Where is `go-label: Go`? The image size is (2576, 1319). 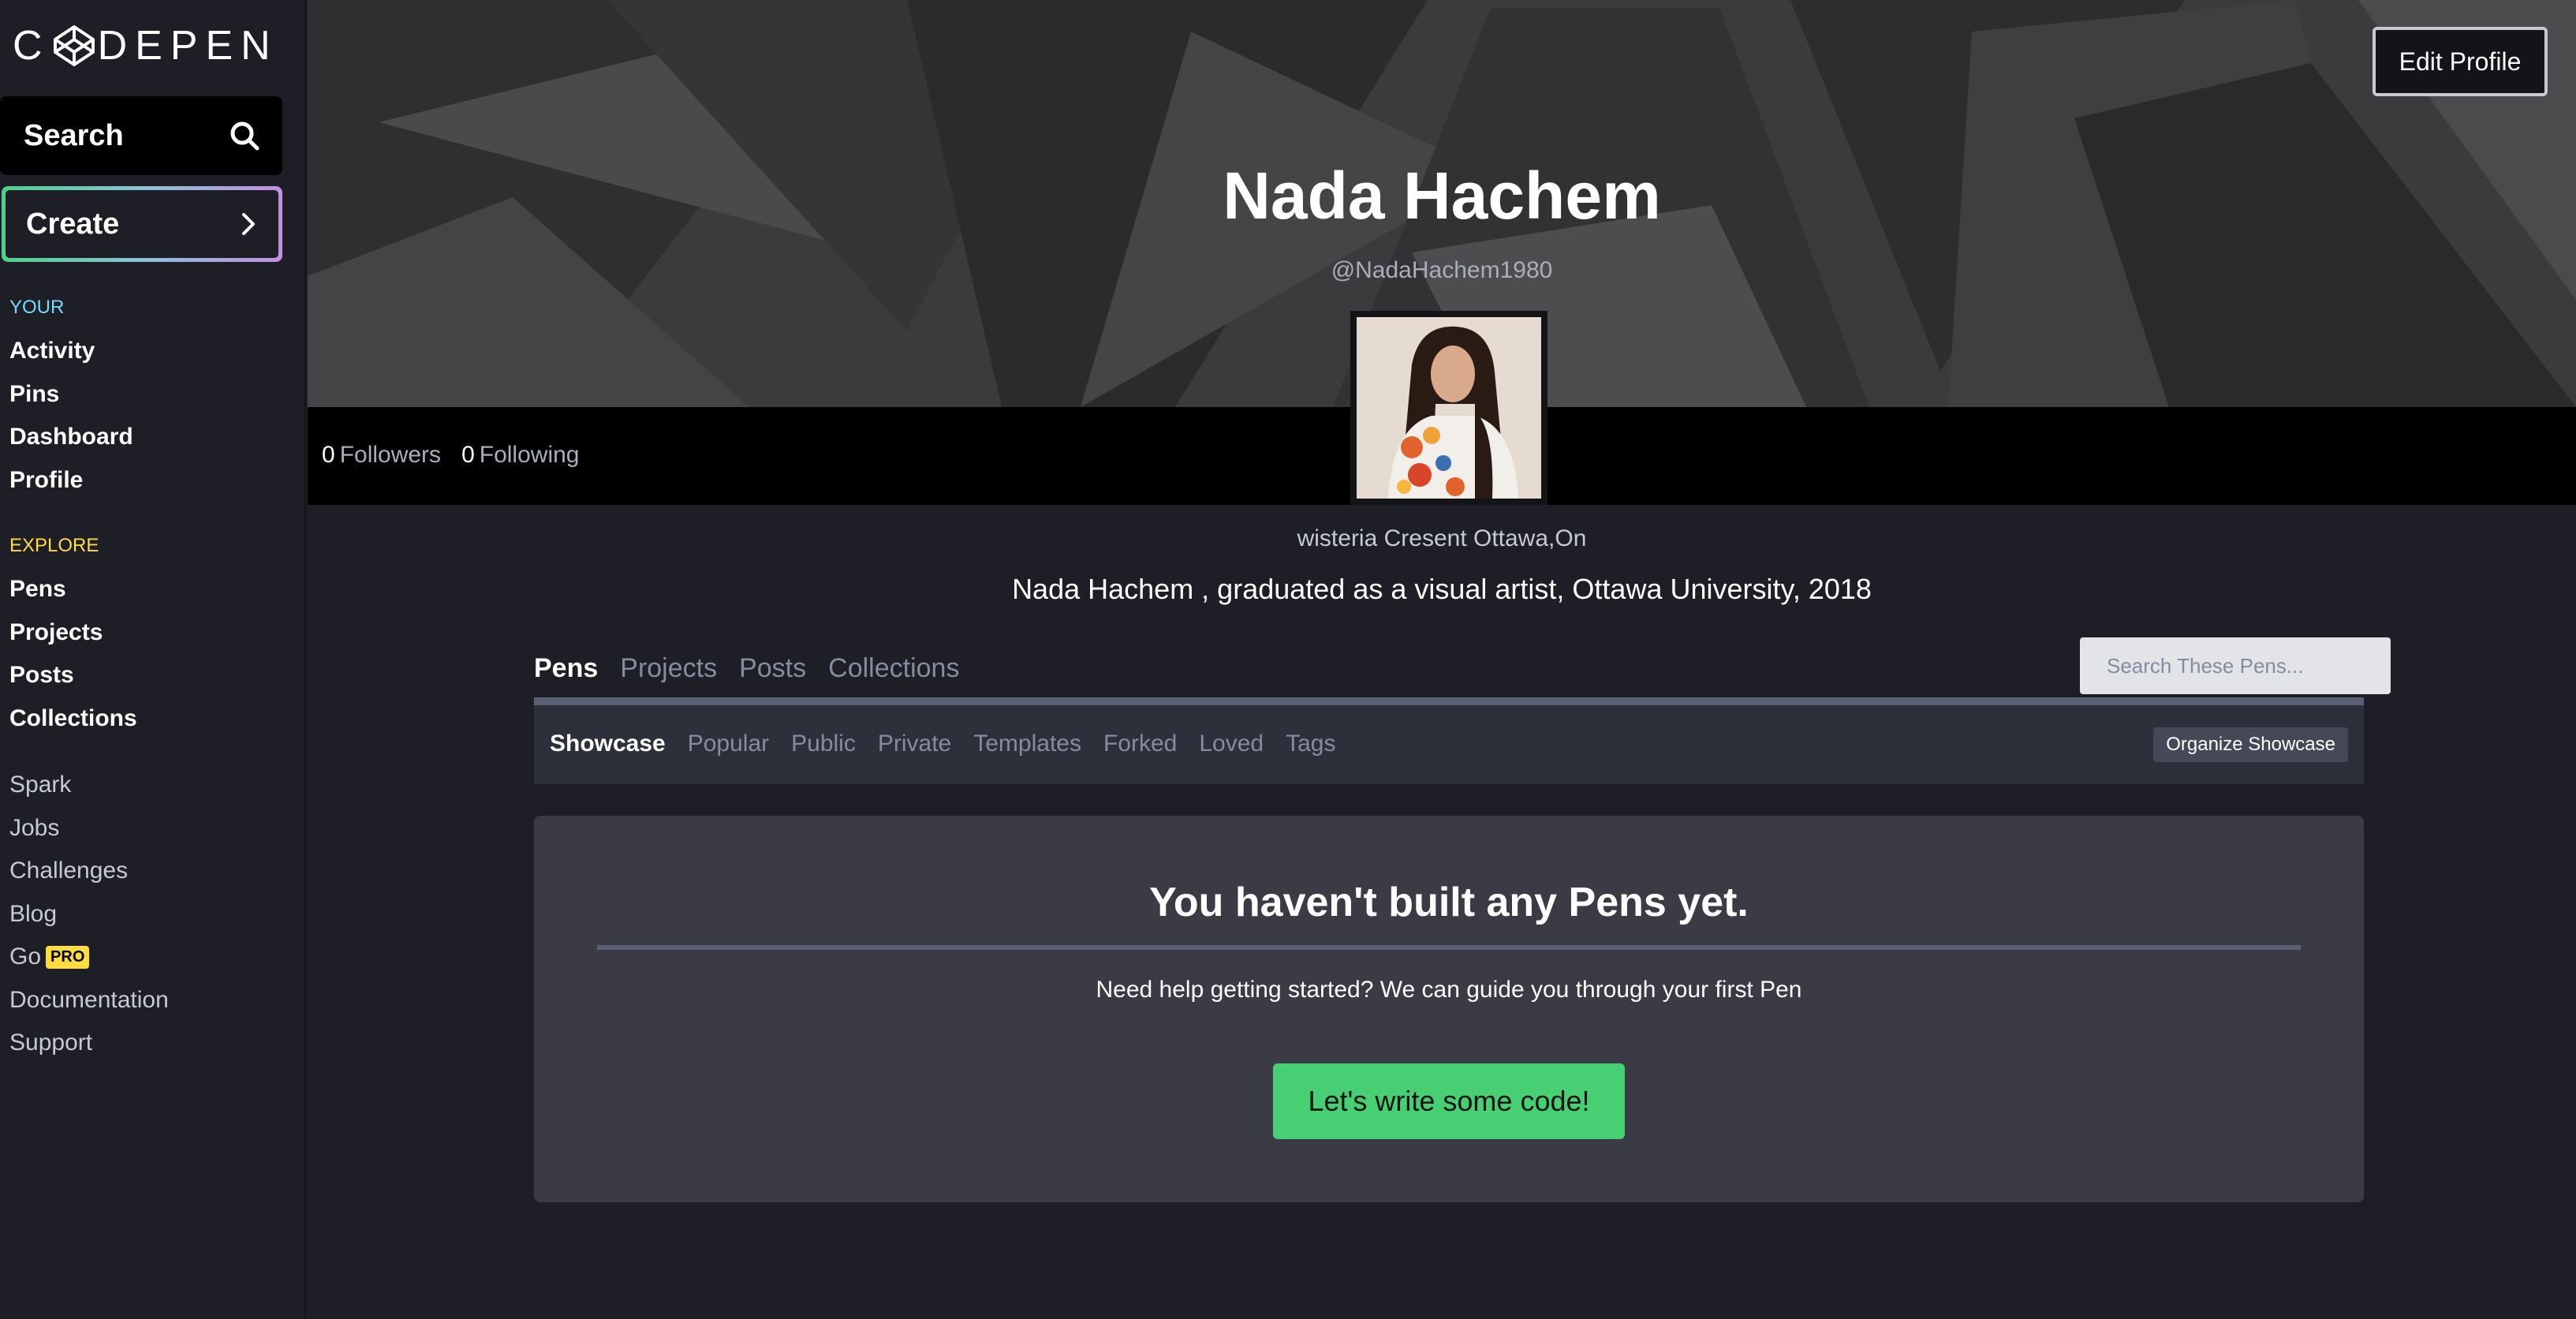 go-label: Go is located at coordinates (25, 956).